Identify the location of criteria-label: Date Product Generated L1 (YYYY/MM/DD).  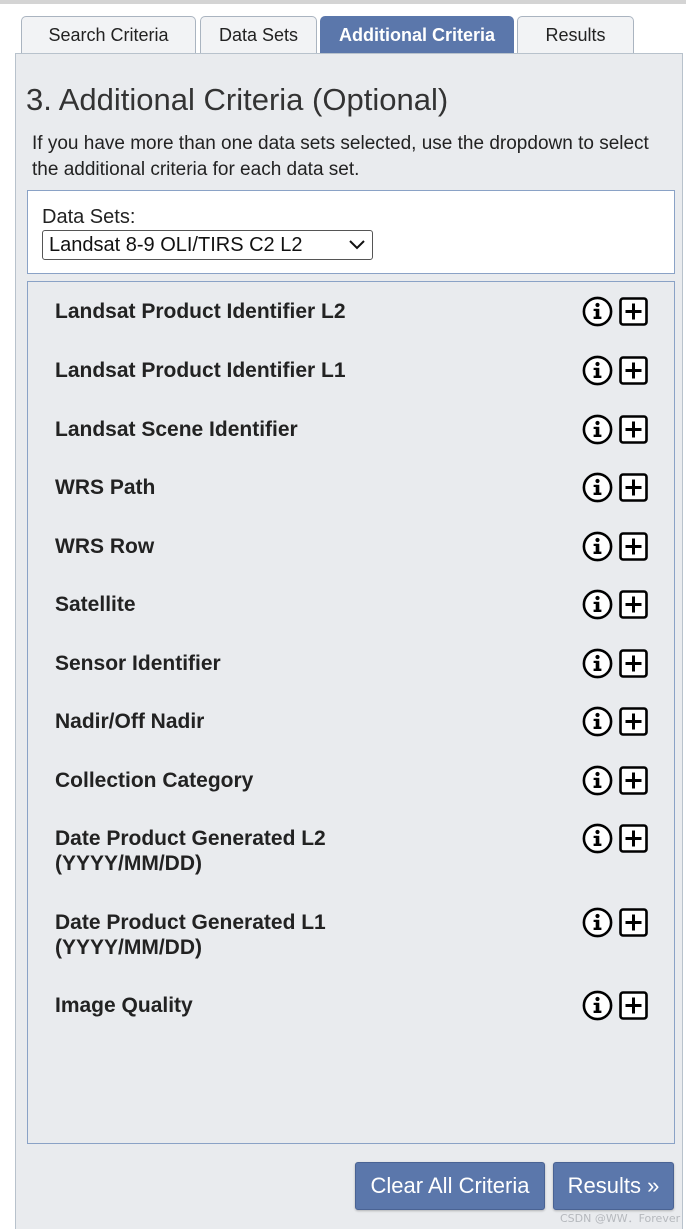
(190, 935).